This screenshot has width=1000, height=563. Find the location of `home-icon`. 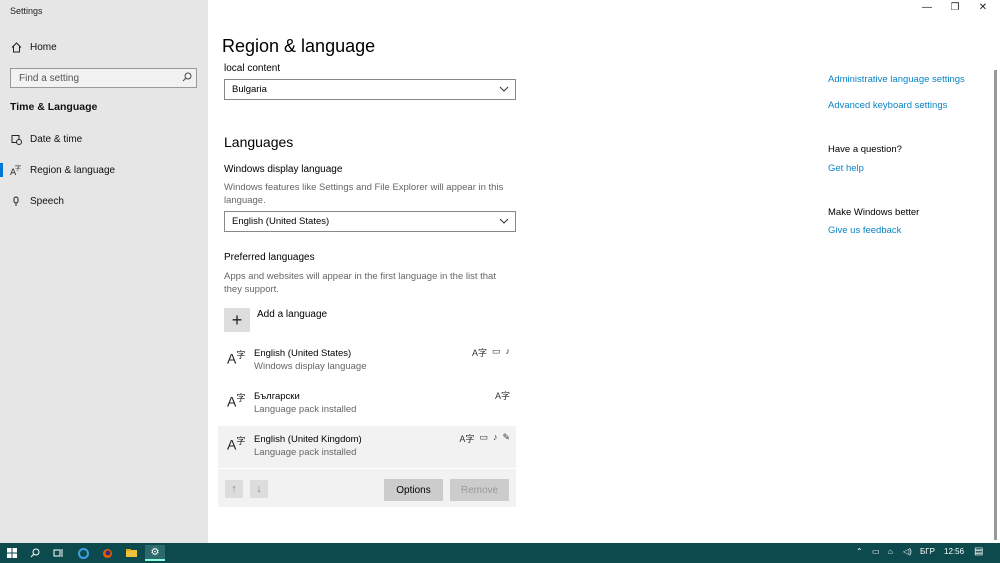

home-icon is located at coordinates (16, 47).